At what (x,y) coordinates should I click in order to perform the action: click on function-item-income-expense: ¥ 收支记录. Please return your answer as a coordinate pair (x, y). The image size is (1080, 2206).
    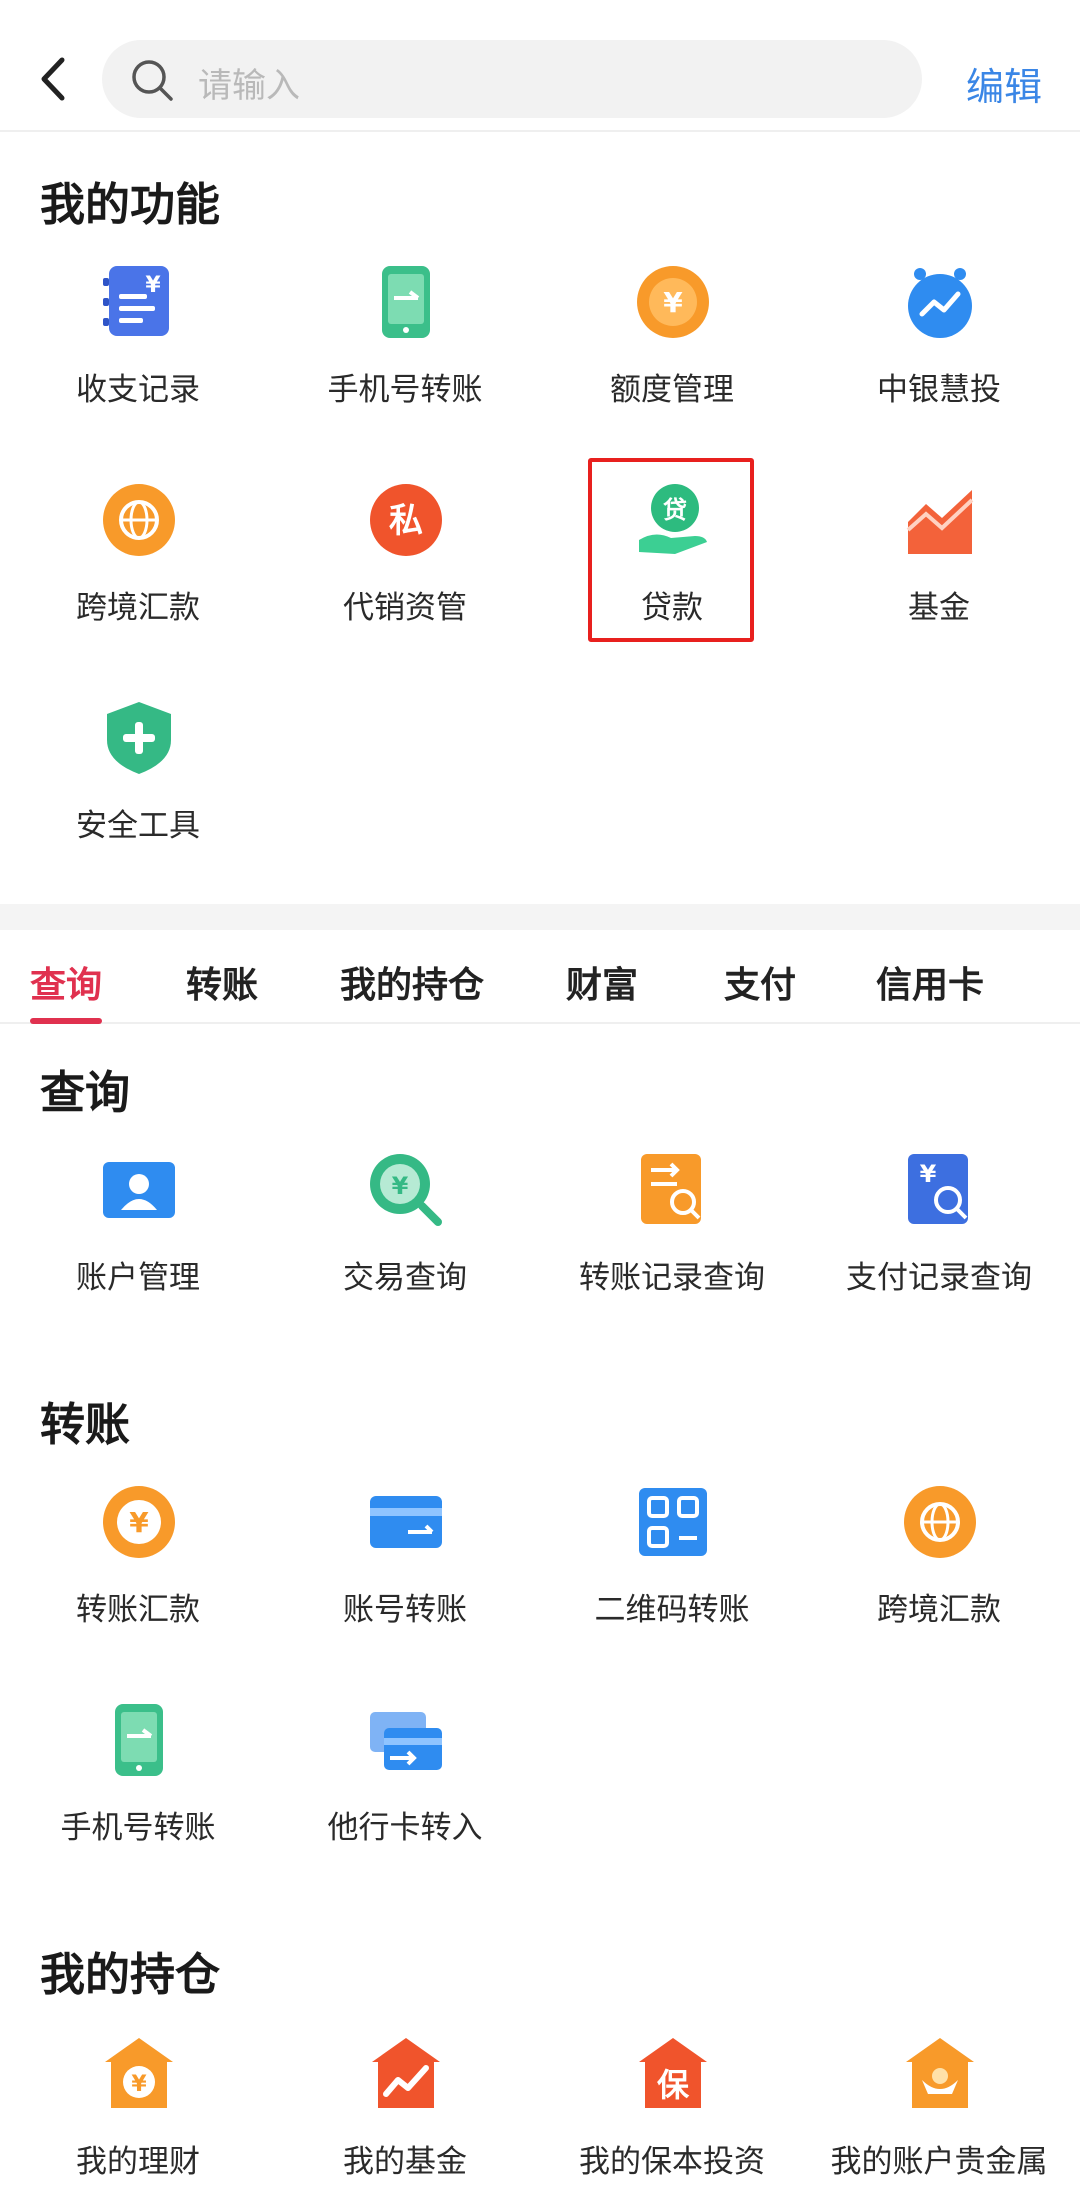
    Looking at the image, I should click on (138, 364).